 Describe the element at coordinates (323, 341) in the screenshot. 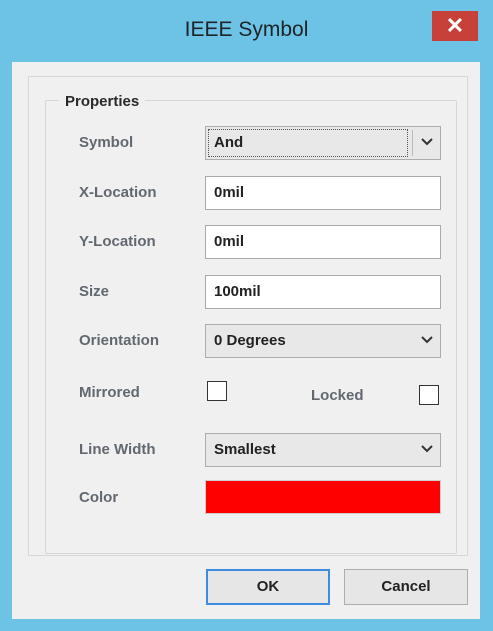

I see `orientation-select: 0 Degrees` at that location.